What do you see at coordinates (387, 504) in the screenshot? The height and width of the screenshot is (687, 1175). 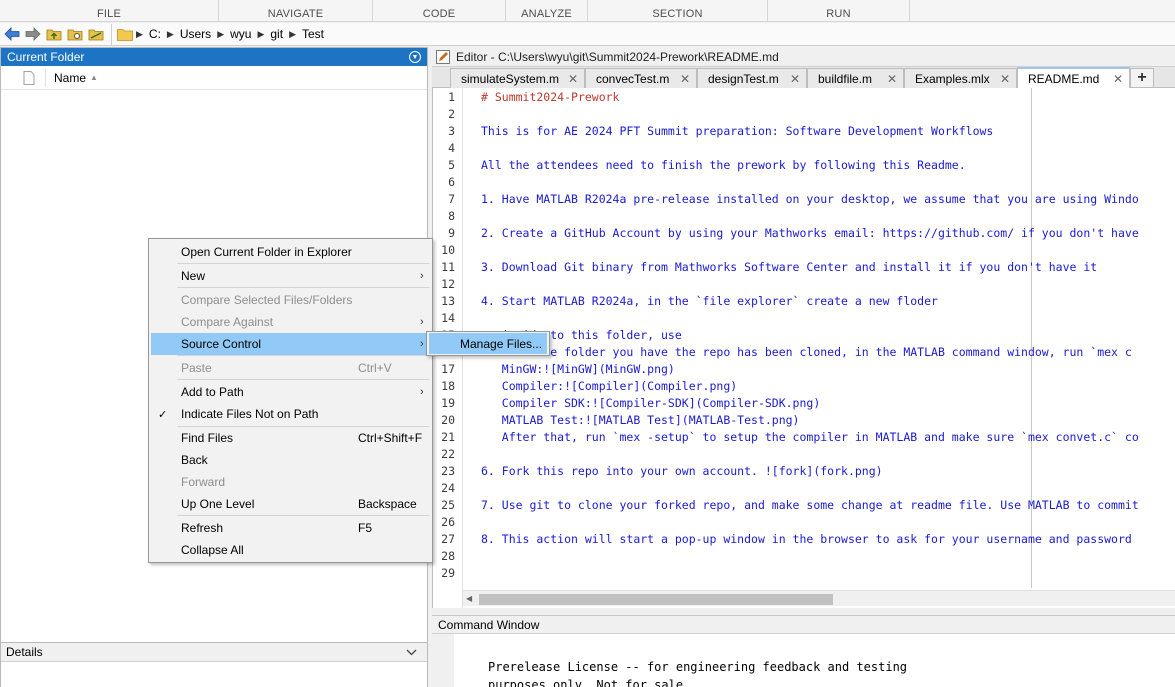 I see `menu-item-shortcut: Backspace` at bounding box center [387, 504].